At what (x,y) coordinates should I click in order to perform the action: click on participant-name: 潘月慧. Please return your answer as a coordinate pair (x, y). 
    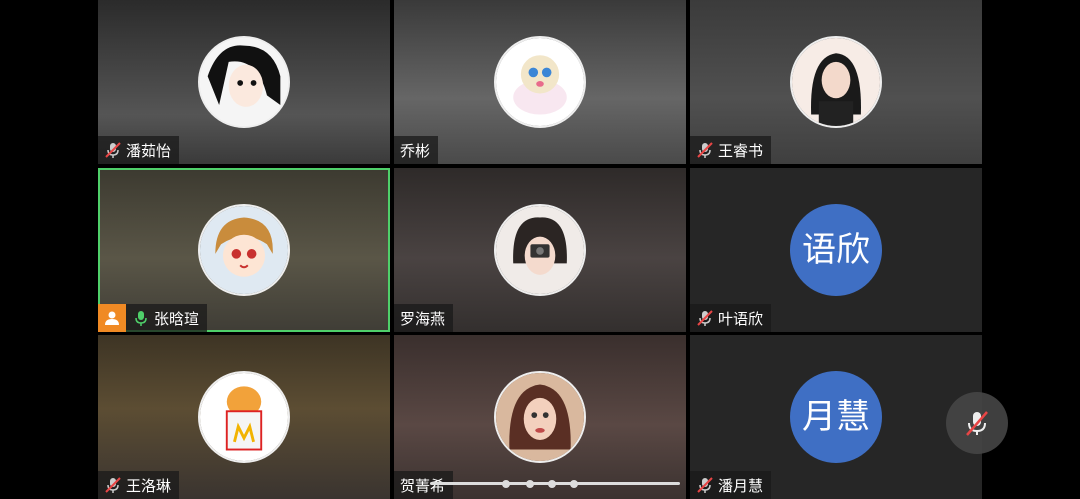
    Looking at the image, I should click on (741, 485).